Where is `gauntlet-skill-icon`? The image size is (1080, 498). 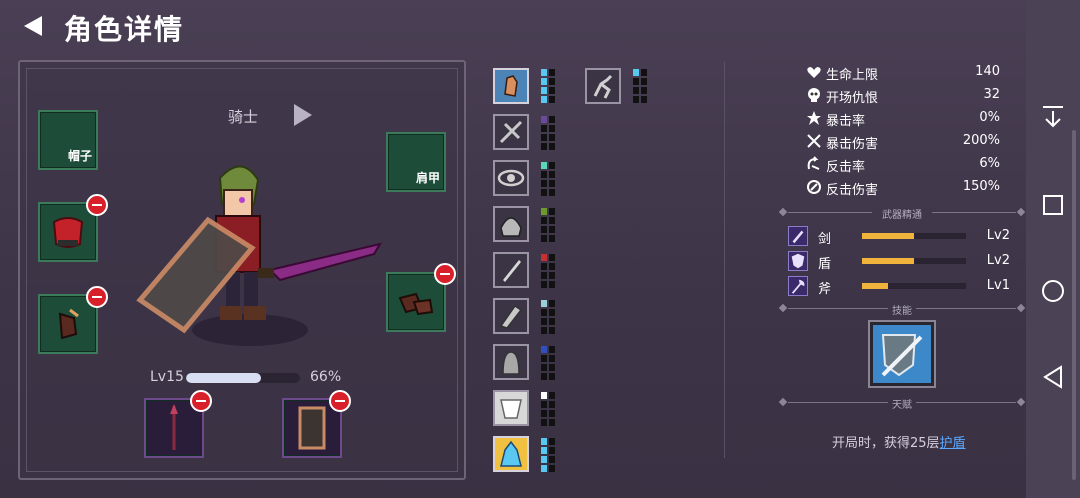
gauntlet-skill-icon is located at coordinates (511, 316).